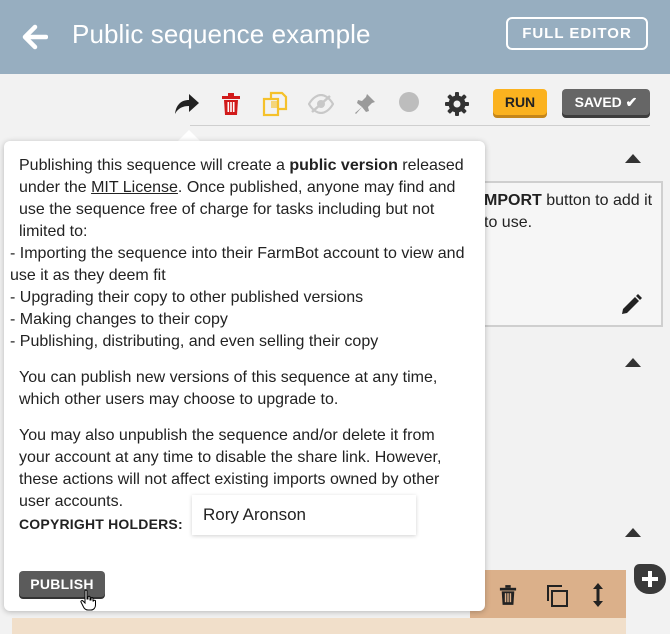 The height and width of the screenshot is (634, 670). Describe the element at coordinates (631, 305) in the screenshot. I see `pencil-icon` at that location.